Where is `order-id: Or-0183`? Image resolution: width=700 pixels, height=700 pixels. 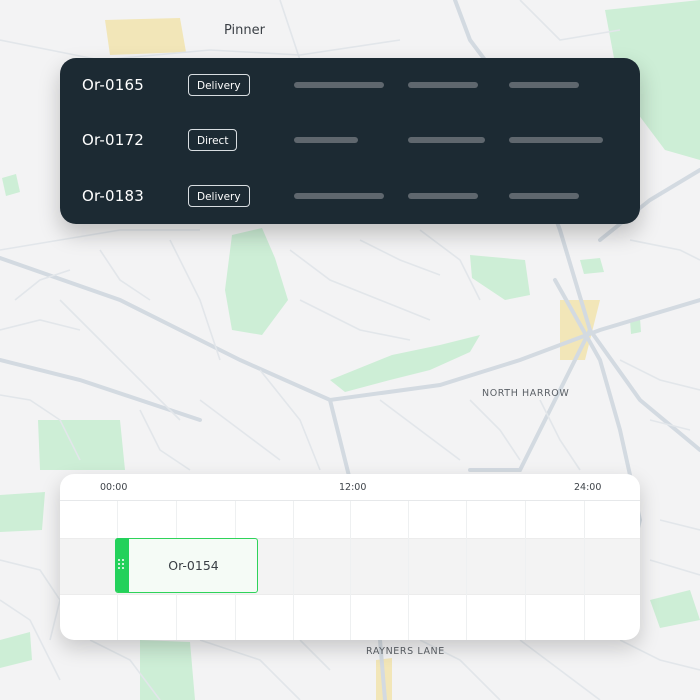
order-id: Or-0183 is located at coordinates (113, 196).